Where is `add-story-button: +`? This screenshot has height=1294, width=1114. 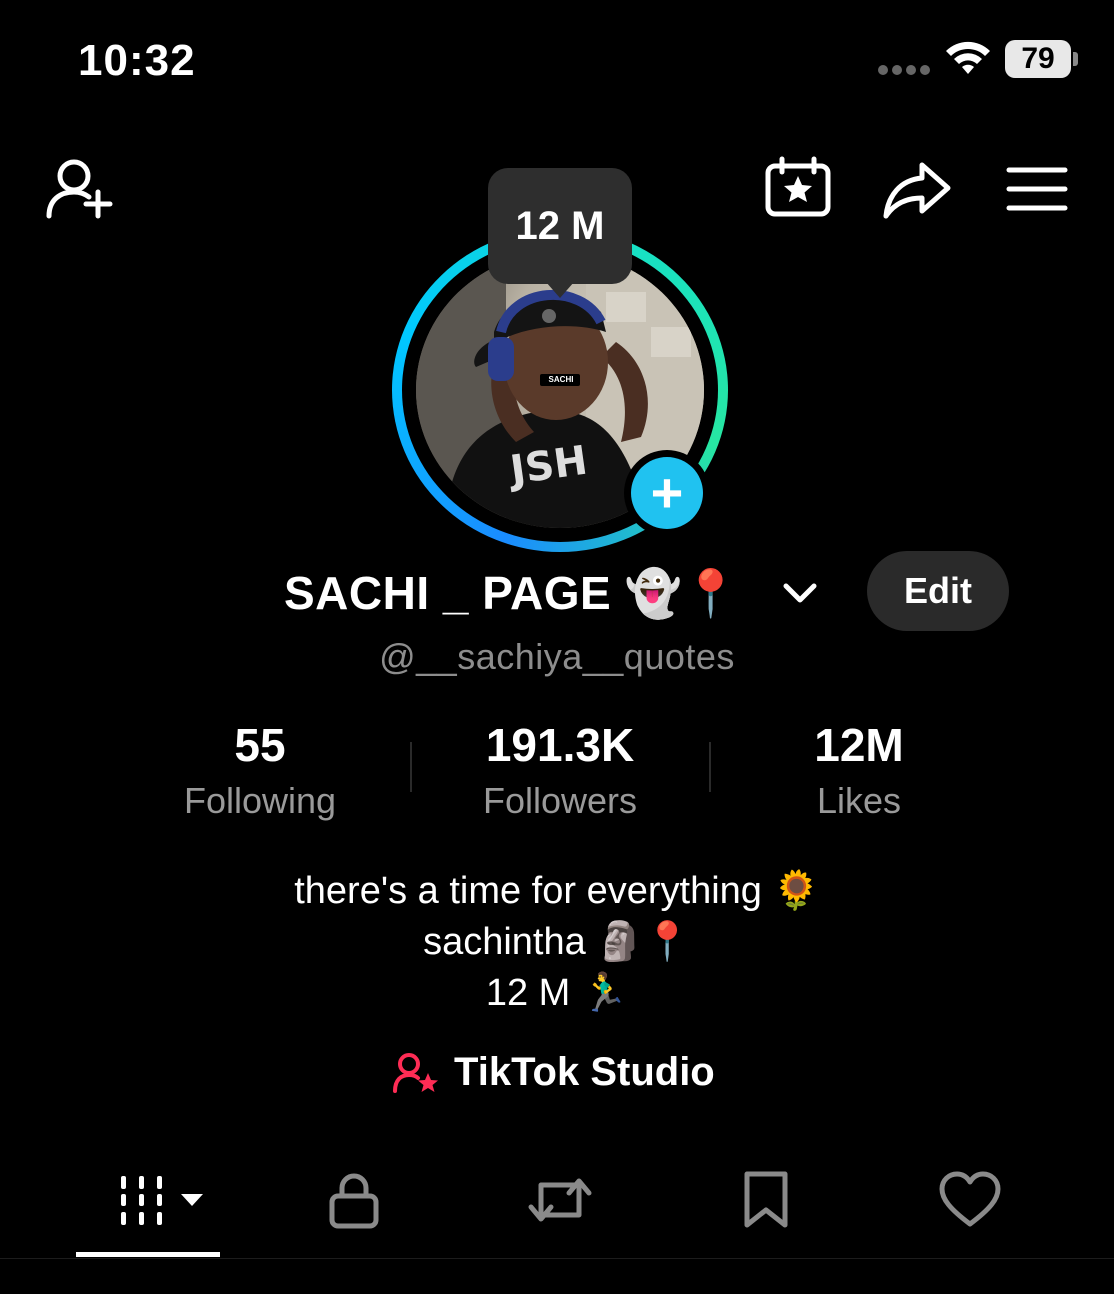 add-story-button: + is located at coordinates (667, 493).